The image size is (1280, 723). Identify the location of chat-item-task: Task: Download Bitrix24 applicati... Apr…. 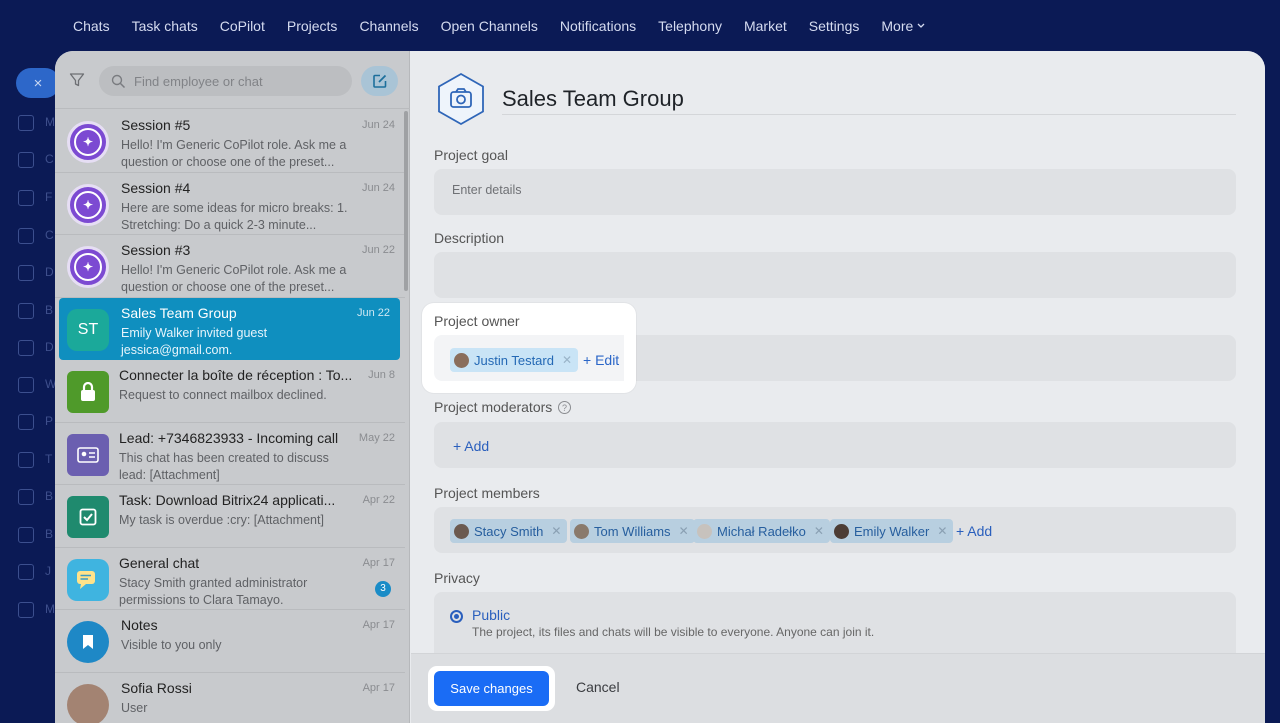
(230, 516).